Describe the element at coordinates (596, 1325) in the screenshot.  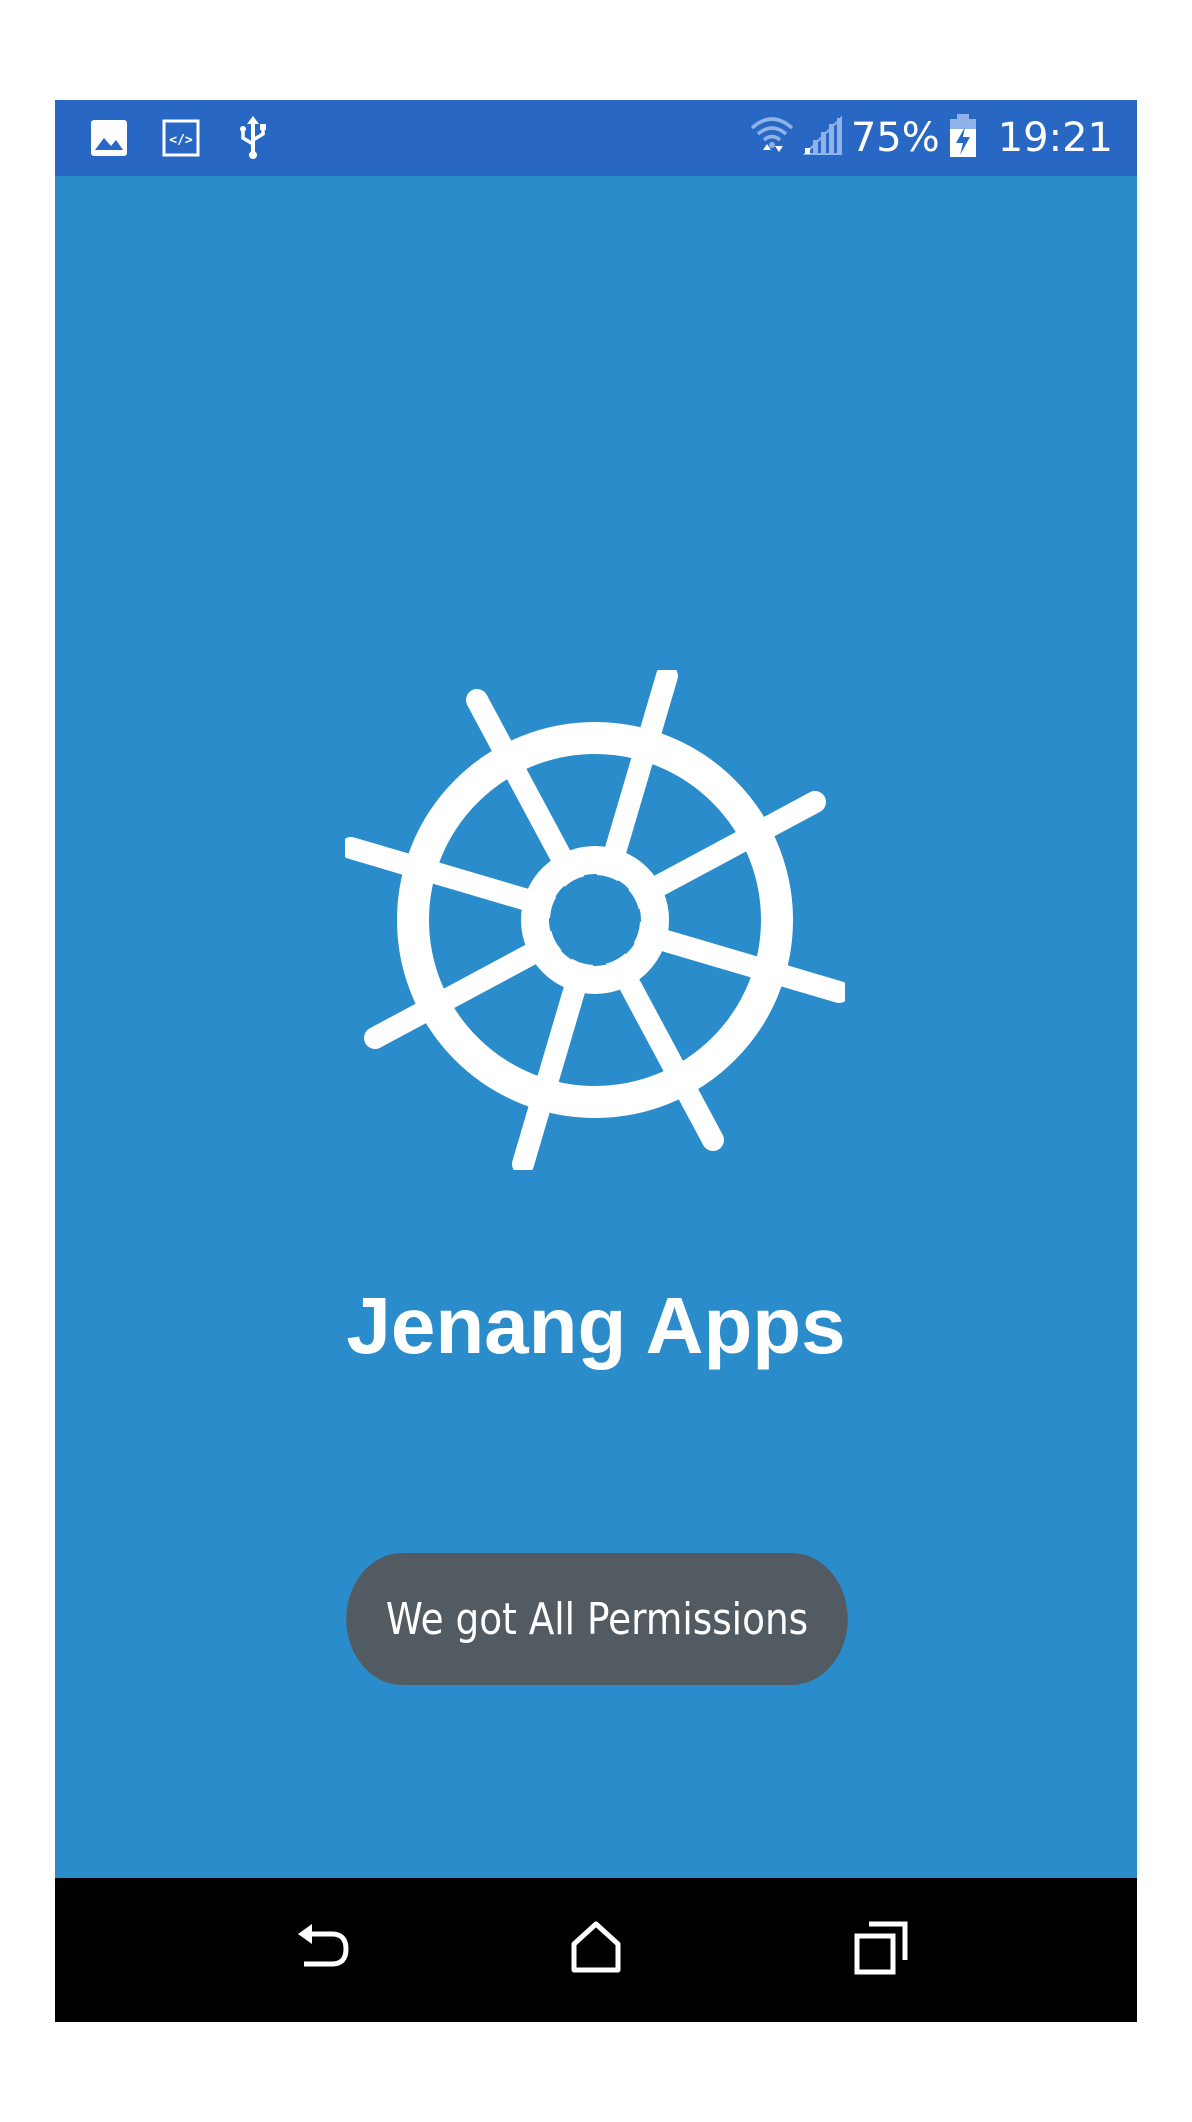
I see `app-name: Jenang Apps` at that location.